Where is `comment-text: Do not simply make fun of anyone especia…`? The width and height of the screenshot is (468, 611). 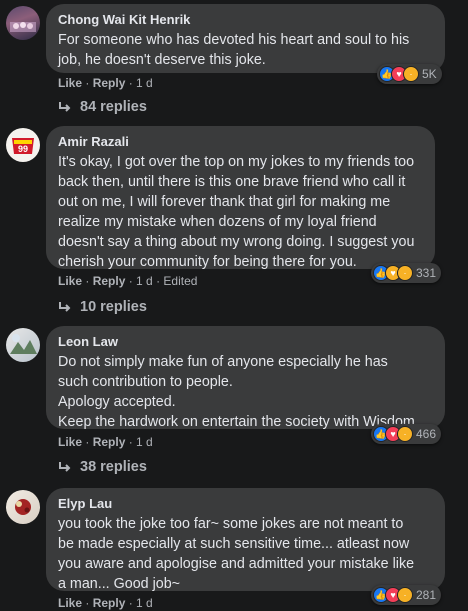 comment-text: Do not simply make fun of anyone especia… is located at coordinates (238, 392).